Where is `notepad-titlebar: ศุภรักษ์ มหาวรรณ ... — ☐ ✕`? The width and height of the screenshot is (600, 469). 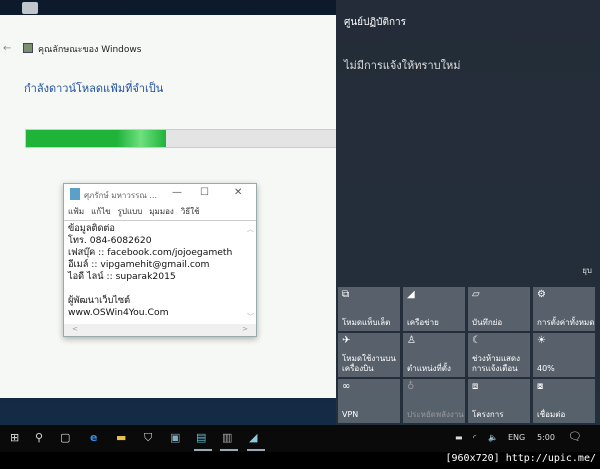 notepad-titlebar: ศุภรักษ์ มหาวรรณ ... — ☐ ✕ is located at coordinates (160, 194).